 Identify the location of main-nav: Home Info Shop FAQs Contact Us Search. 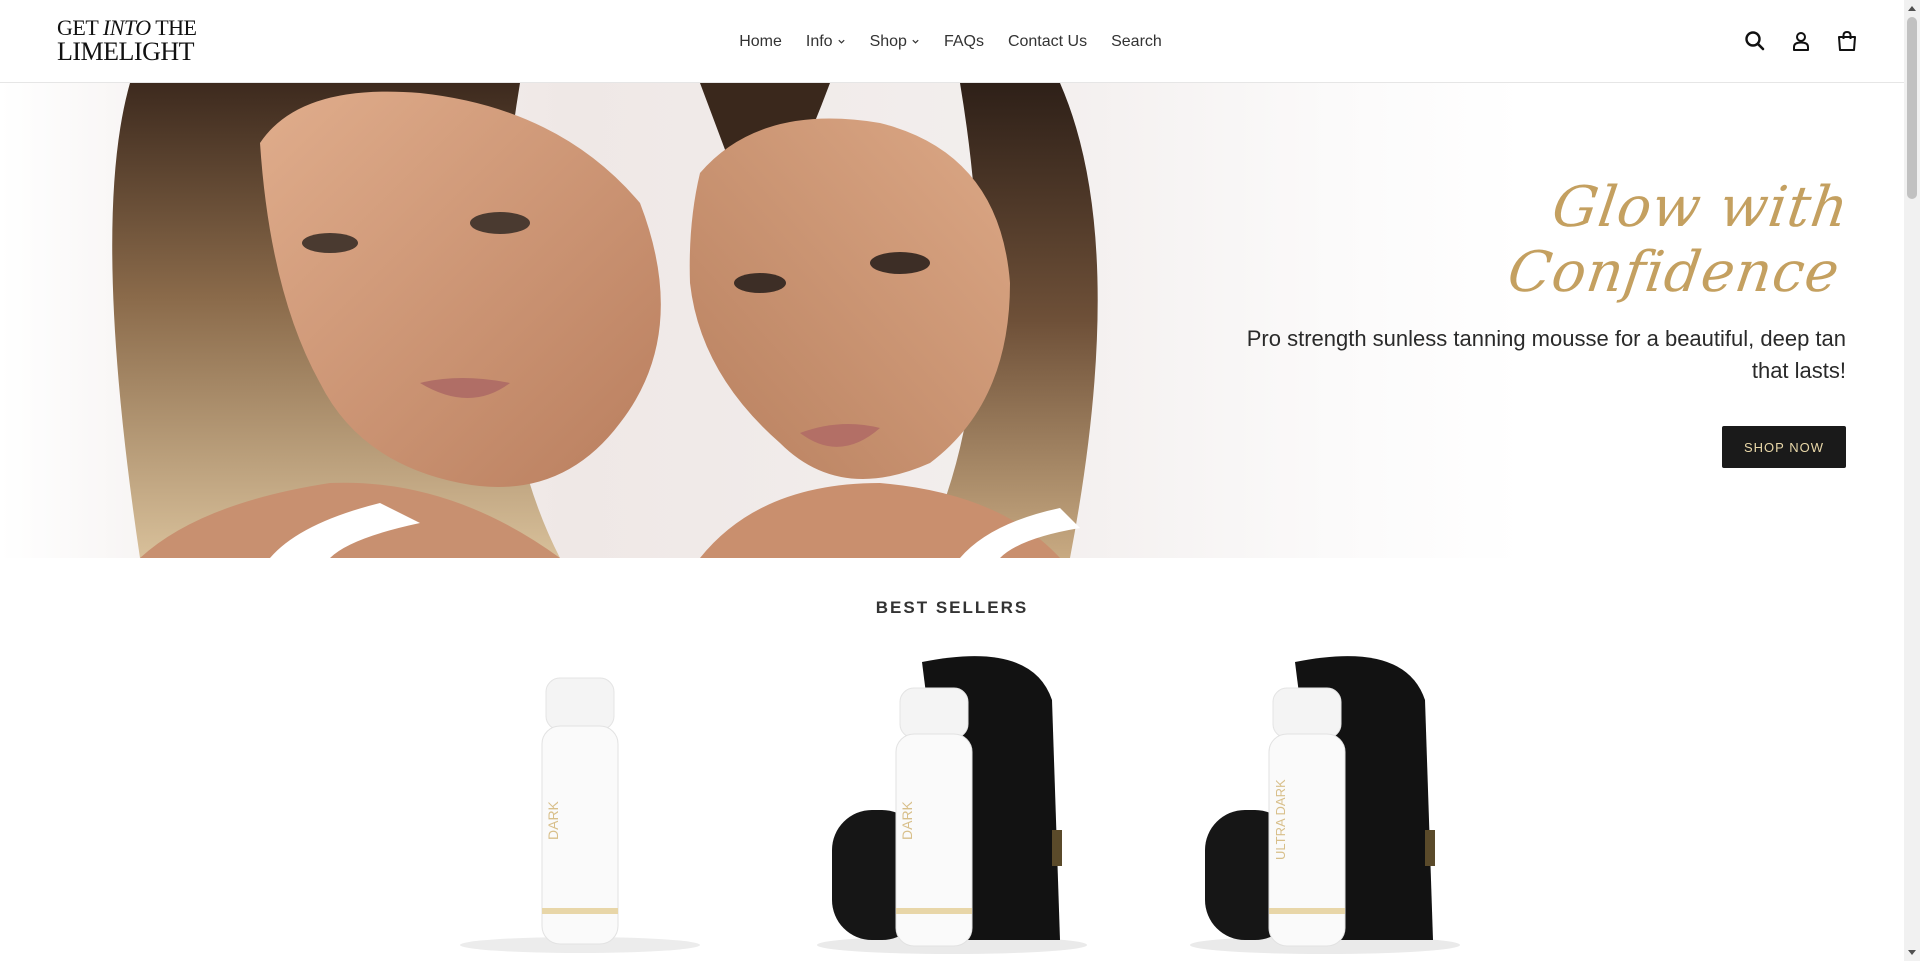
(952, 41).